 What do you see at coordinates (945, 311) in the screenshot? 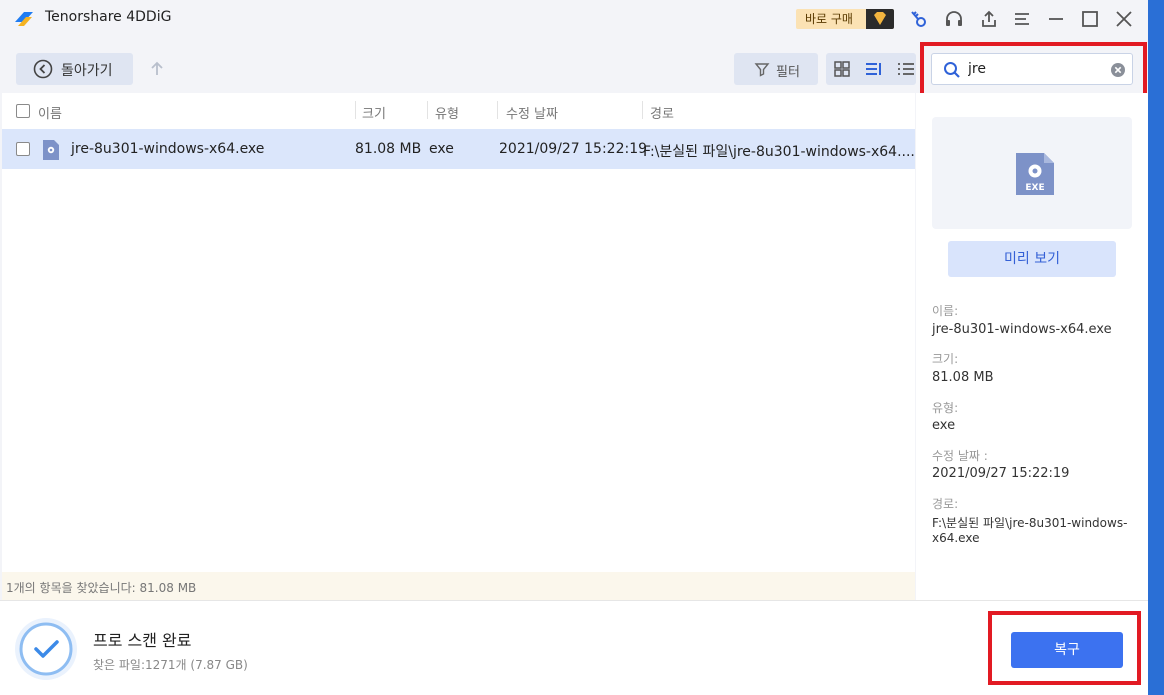
I see `detail-name-label: 이름:` at bounding box center [945, 311].